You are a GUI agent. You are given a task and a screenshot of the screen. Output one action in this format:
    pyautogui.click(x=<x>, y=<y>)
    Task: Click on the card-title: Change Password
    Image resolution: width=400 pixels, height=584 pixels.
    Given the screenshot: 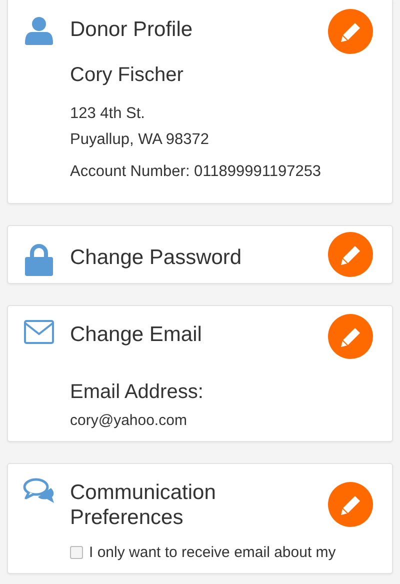 What is the action you would take?
    pyautogui.click(x=156, y=257)
    